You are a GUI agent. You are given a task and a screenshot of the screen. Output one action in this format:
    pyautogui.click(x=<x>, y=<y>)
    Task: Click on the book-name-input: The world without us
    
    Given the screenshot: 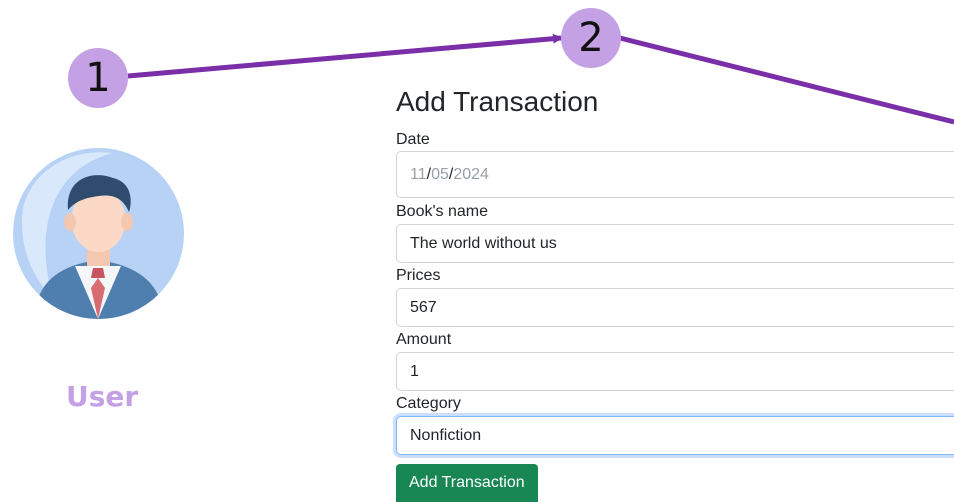 What is the action you would take?
    pyautogui.click(x=675, y=243)
    